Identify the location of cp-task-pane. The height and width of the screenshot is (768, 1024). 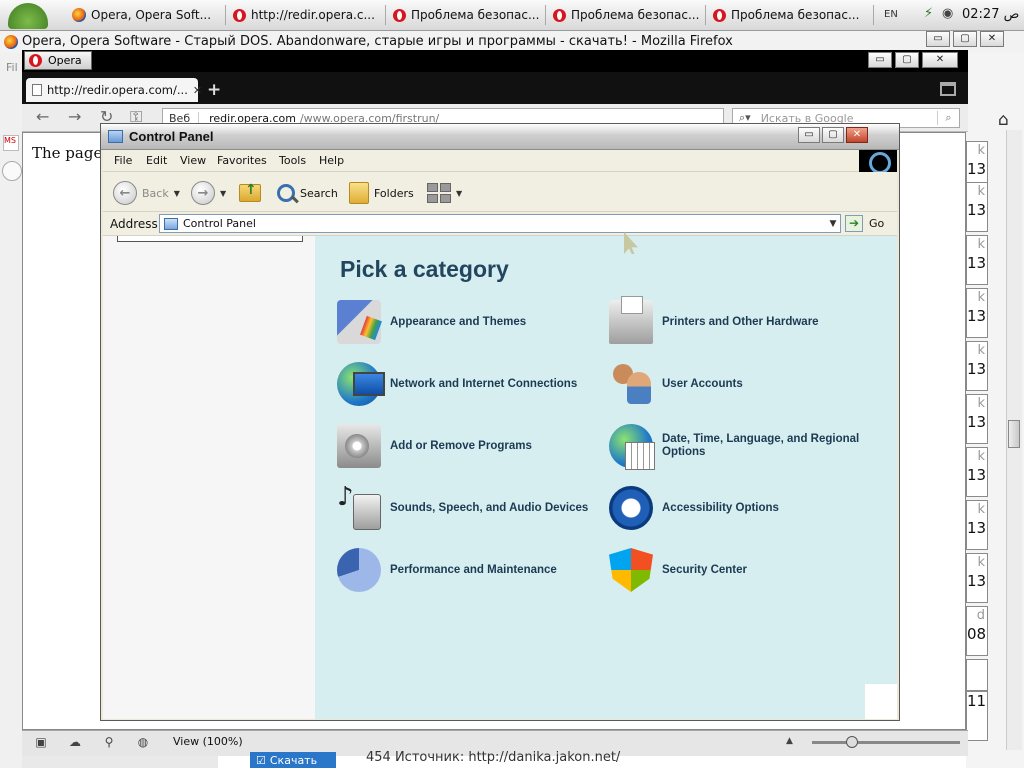
(209, 477).